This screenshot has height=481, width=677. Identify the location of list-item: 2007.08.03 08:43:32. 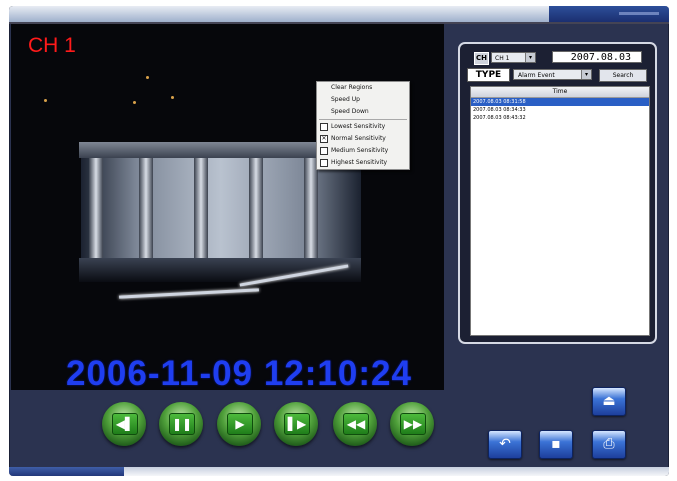
(560, 118).